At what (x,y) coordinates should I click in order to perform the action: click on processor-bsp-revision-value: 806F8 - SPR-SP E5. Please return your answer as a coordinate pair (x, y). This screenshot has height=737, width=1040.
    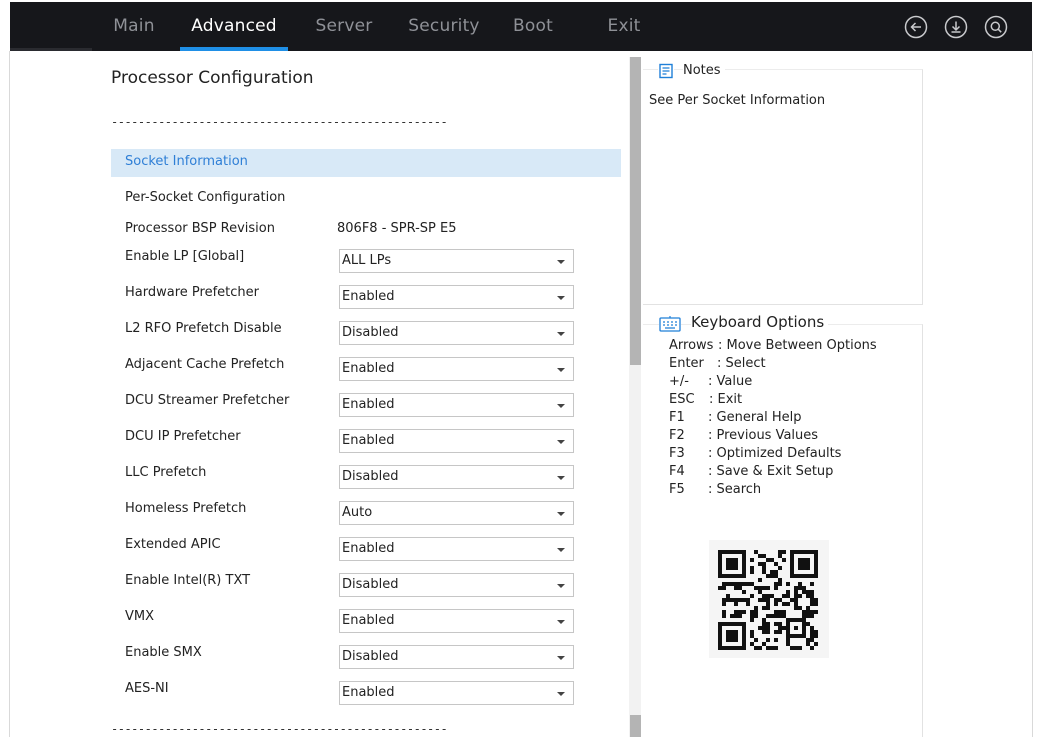
    Looking at the image, I should click on (397, 228).